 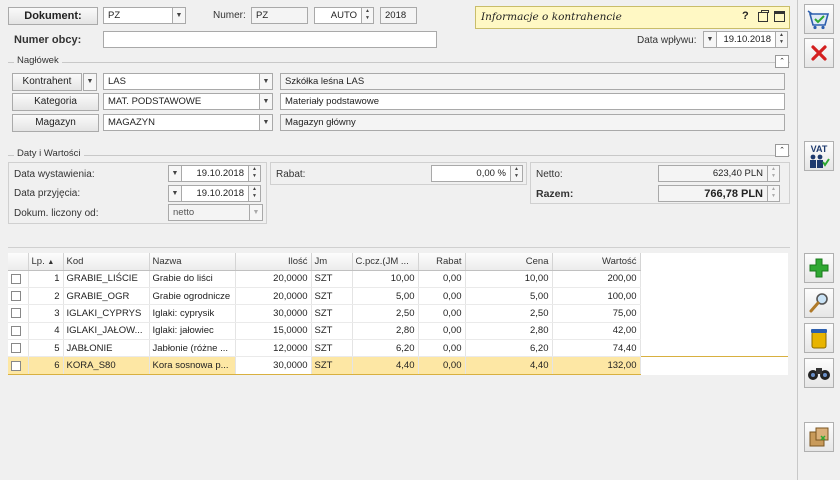 I want to click on magazyn-name-field: Magazyn główny, so click(x=532, y=122).